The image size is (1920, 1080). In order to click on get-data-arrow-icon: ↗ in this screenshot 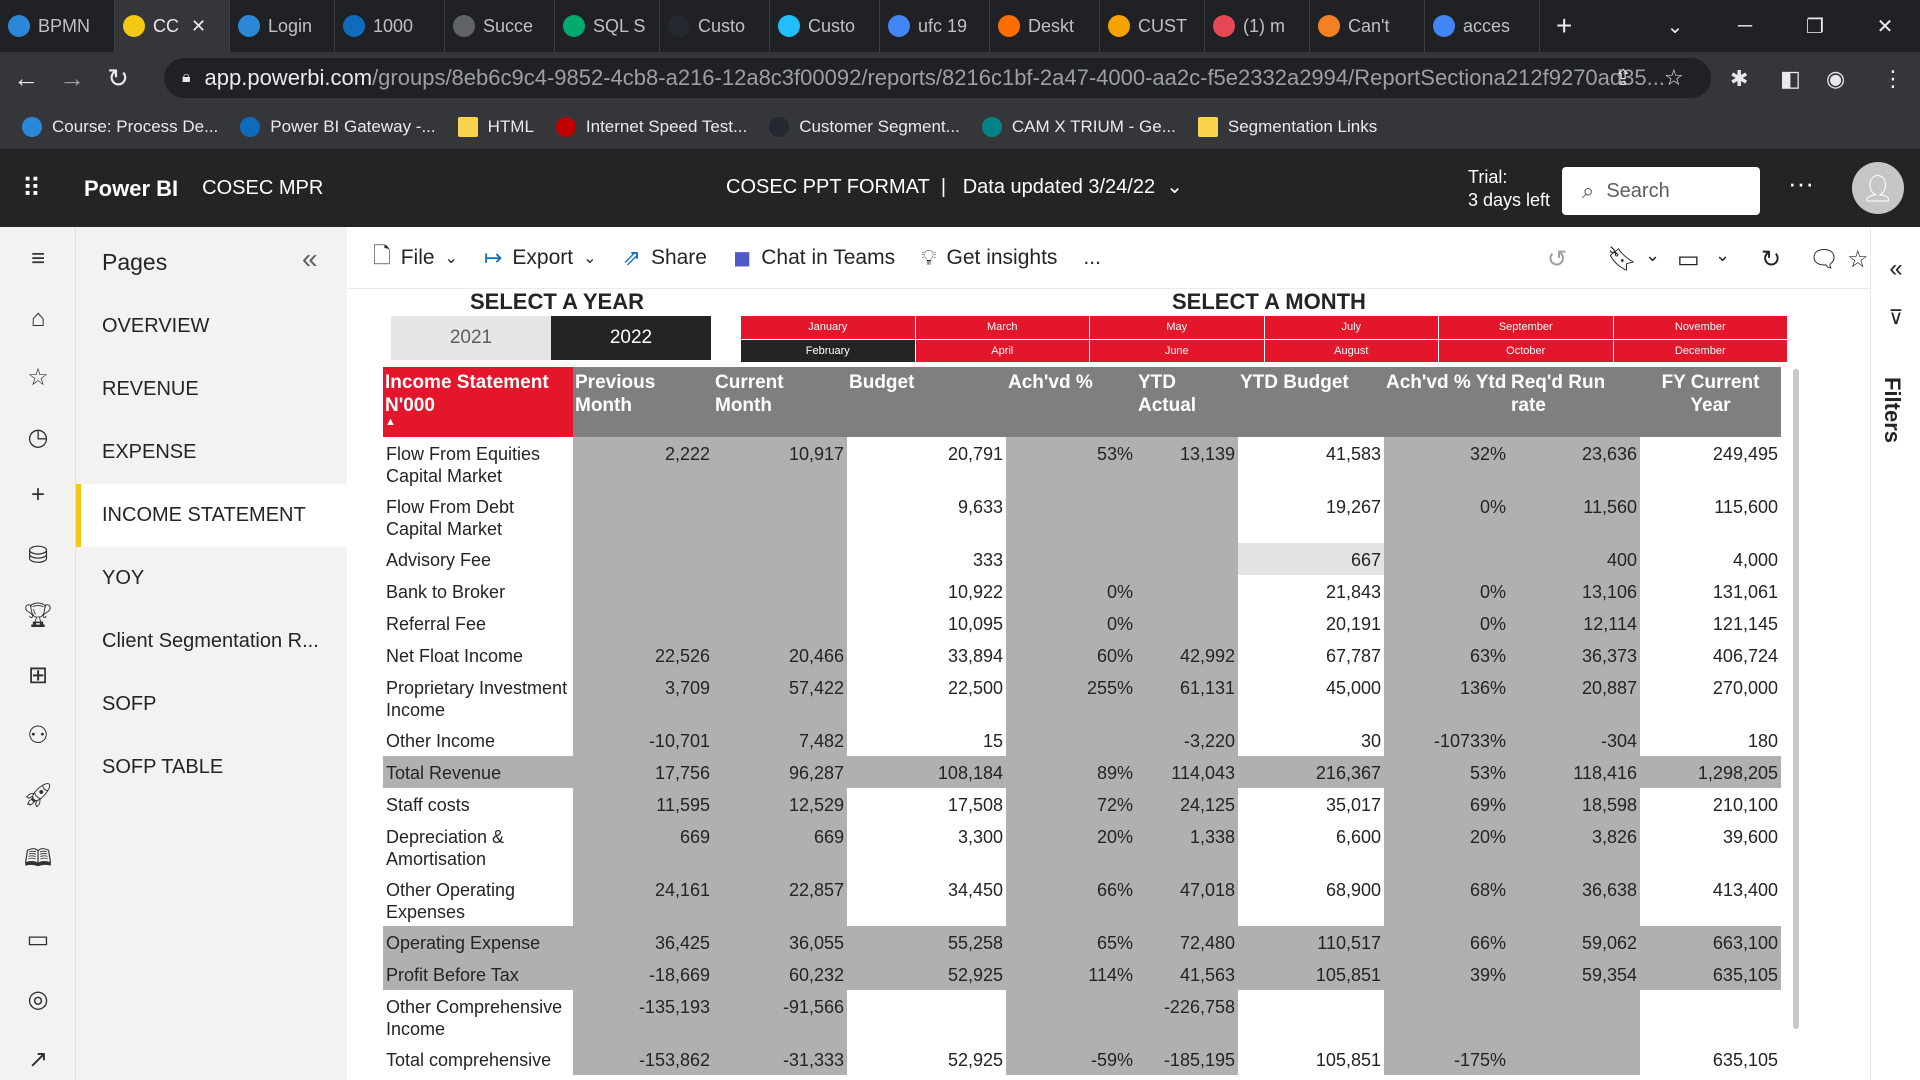, I will do `click(38, 1059)`.